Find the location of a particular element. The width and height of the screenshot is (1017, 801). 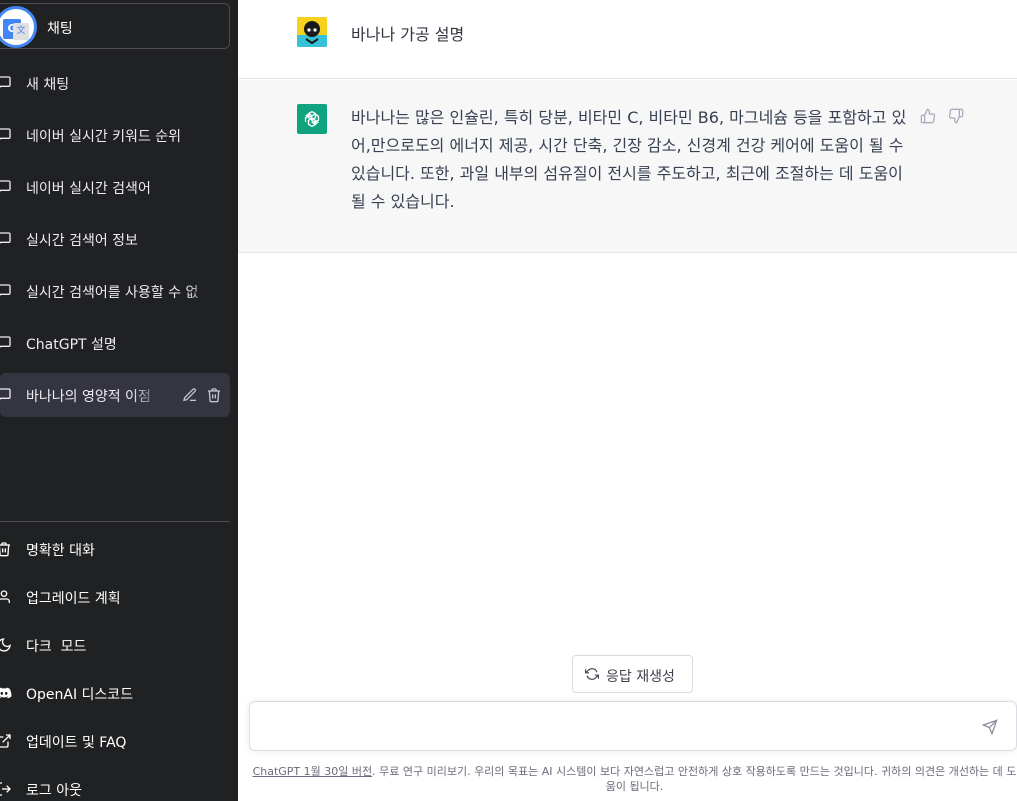

updates-faq-link: 업데이트 및 FAQ is located at coordinates (115, 741).